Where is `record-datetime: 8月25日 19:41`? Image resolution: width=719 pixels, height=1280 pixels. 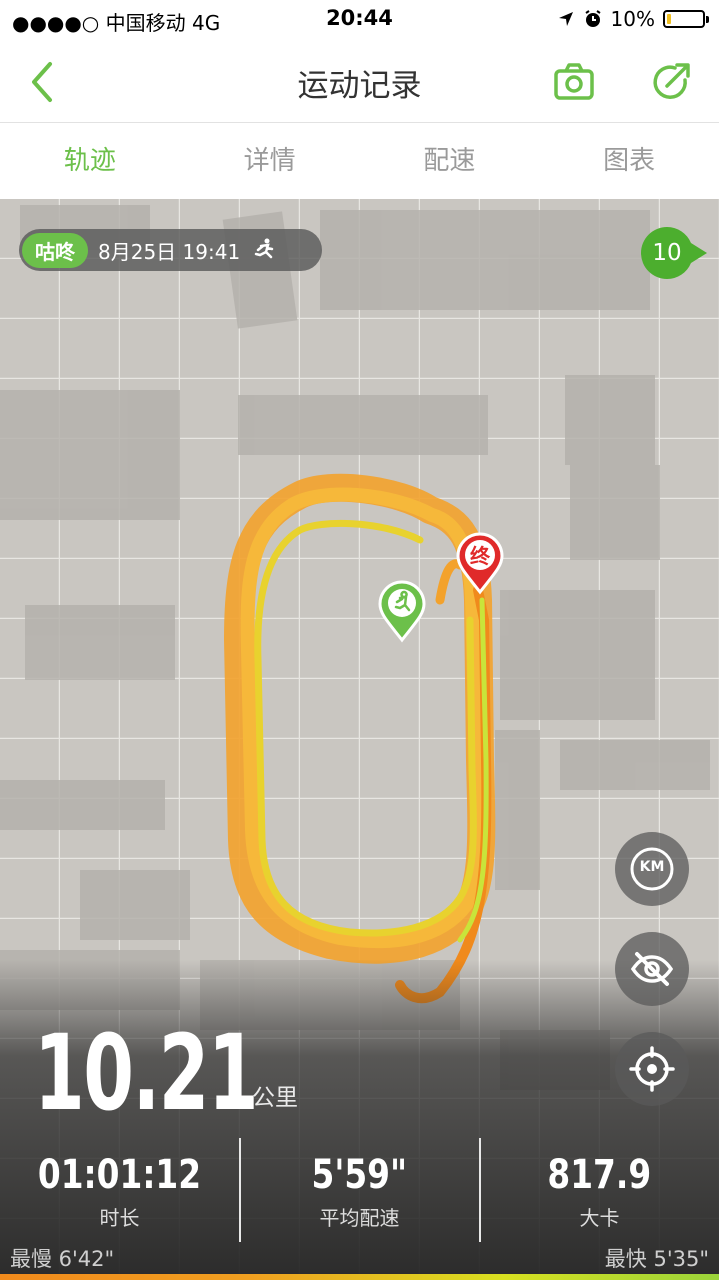
record-datetime: 8月25日 19:41 is located at coordinates (169, 251).